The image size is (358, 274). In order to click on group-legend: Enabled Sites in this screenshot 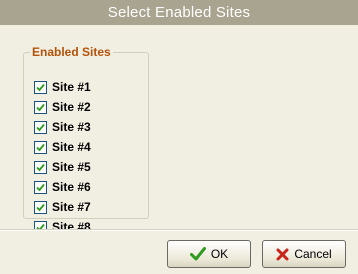, I will do `click(71, 52)`.